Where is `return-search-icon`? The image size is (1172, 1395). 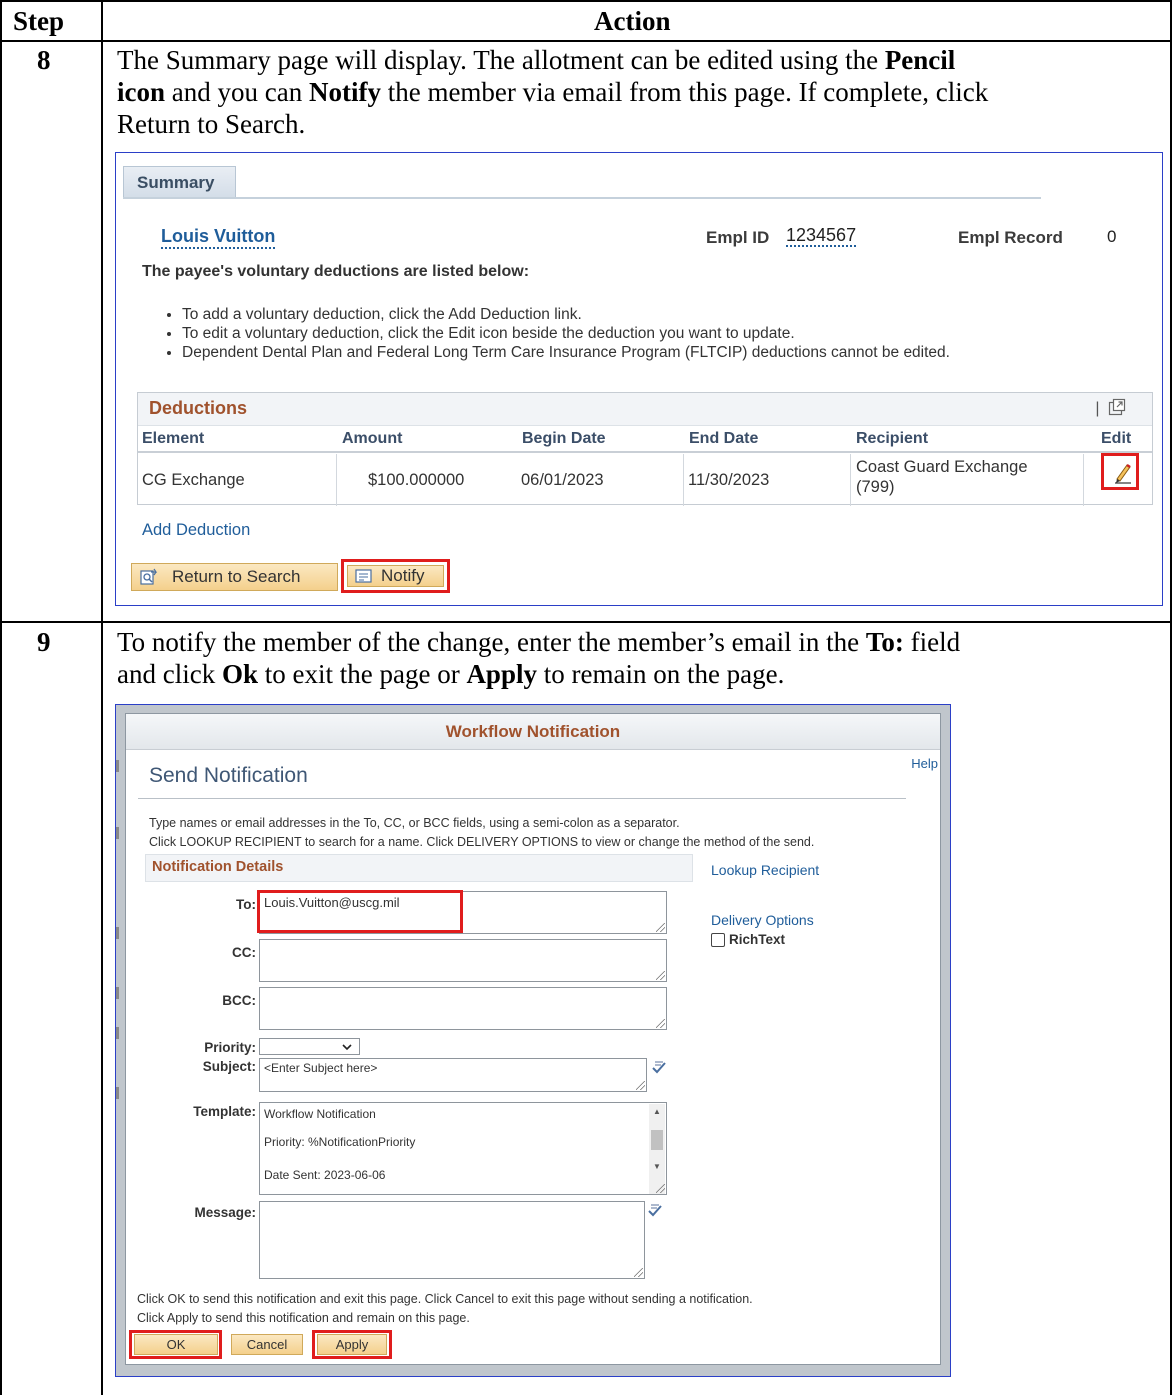 return-search-icon is located at coordinates (149, 576).